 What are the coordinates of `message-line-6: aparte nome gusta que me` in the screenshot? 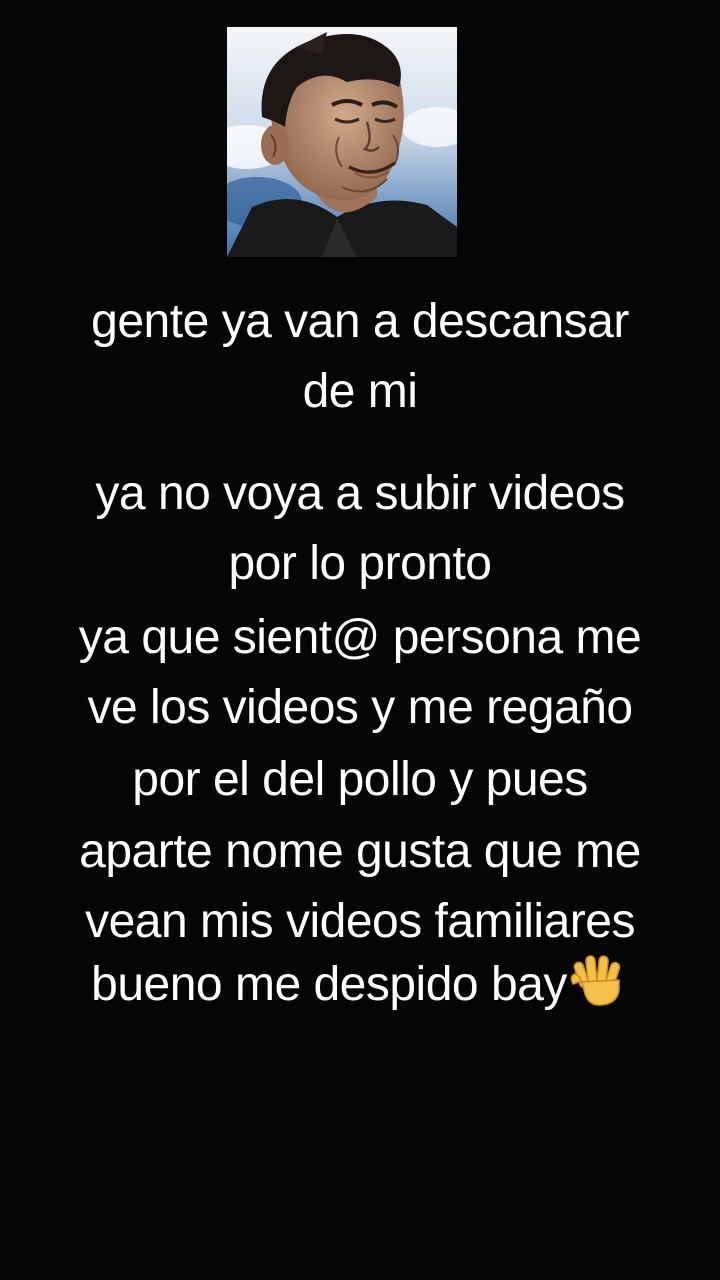 It's located at (360, 851).